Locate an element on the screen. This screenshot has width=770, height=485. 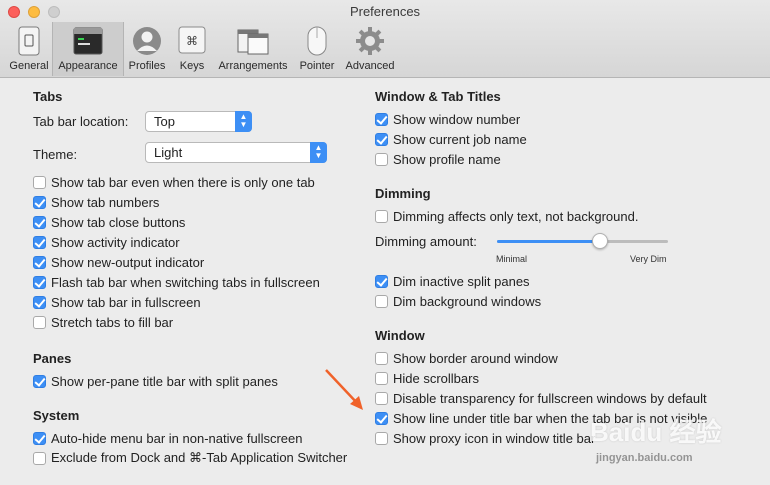
titles-checkbox-0: Show window number is located at coordinates (447, 119).